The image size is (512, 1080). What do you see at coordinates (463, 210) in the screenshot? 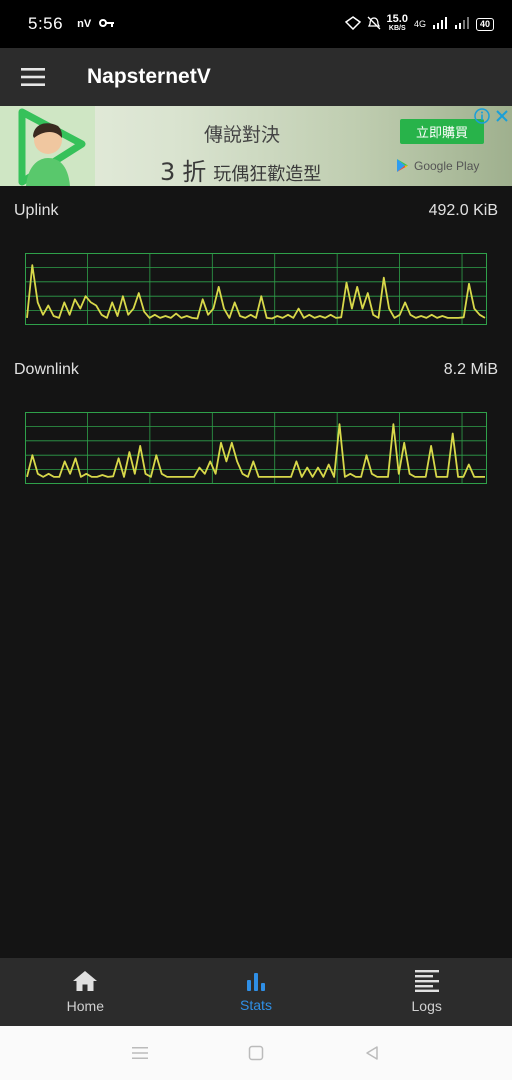
I see `uplink-value: 492.0 KiB` at bounding box center [463, 210].